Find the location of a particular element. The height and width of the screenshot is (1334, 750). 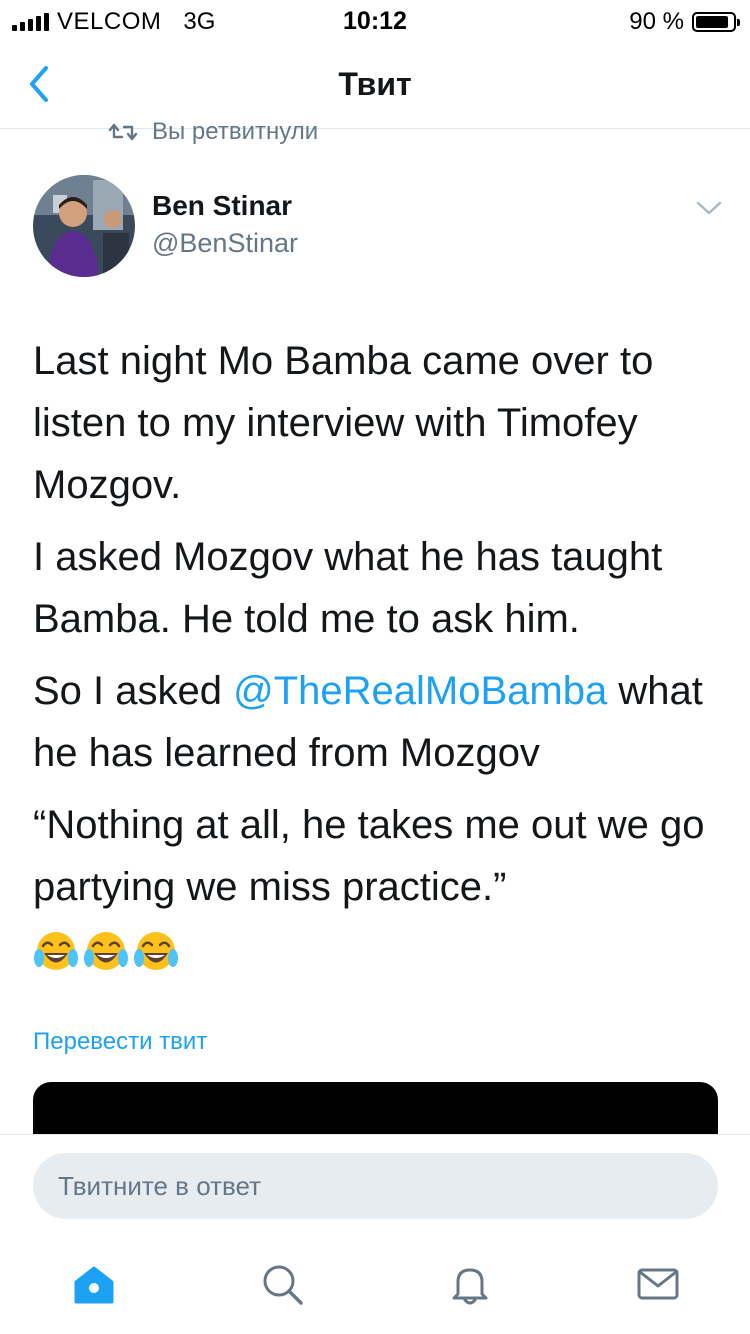

tab-messages is located at coordinates (658, 1284).